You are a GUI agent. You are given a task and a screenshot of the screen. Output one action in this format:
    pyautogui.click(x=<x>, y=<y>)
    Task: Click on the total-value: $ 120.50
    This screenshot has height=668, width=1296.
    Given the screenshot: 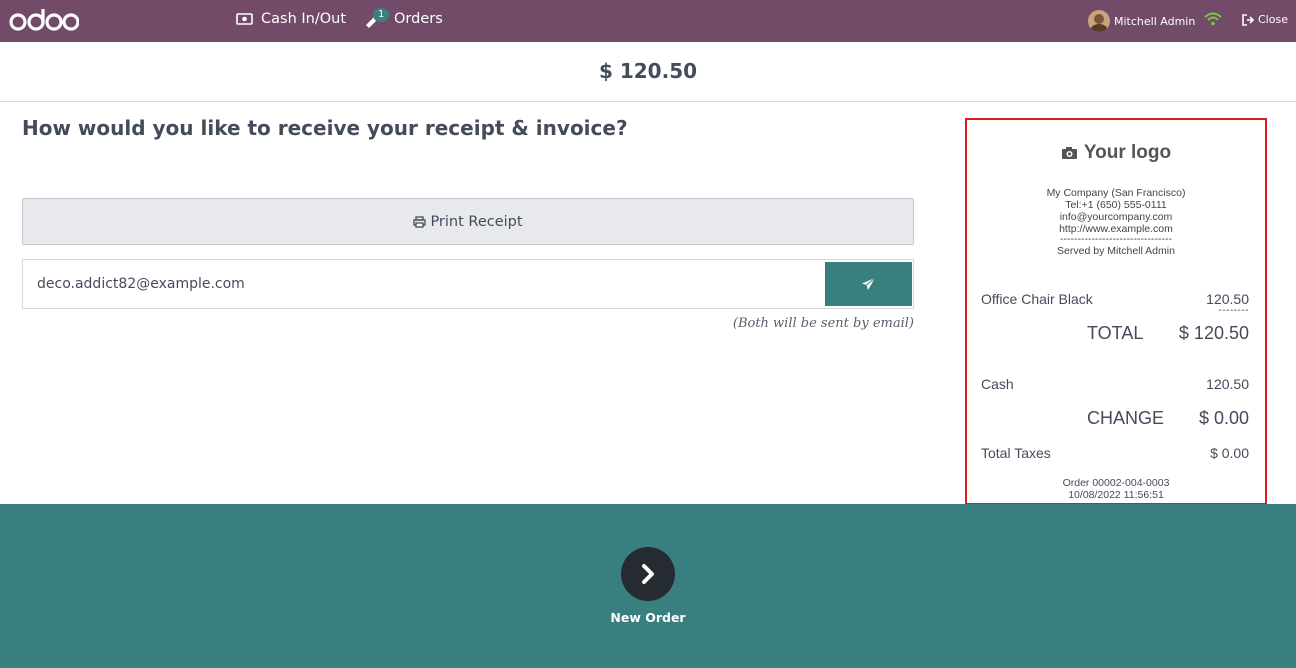 What is the action you would take?
    pyautogui.click(x=1213, y=333)
    